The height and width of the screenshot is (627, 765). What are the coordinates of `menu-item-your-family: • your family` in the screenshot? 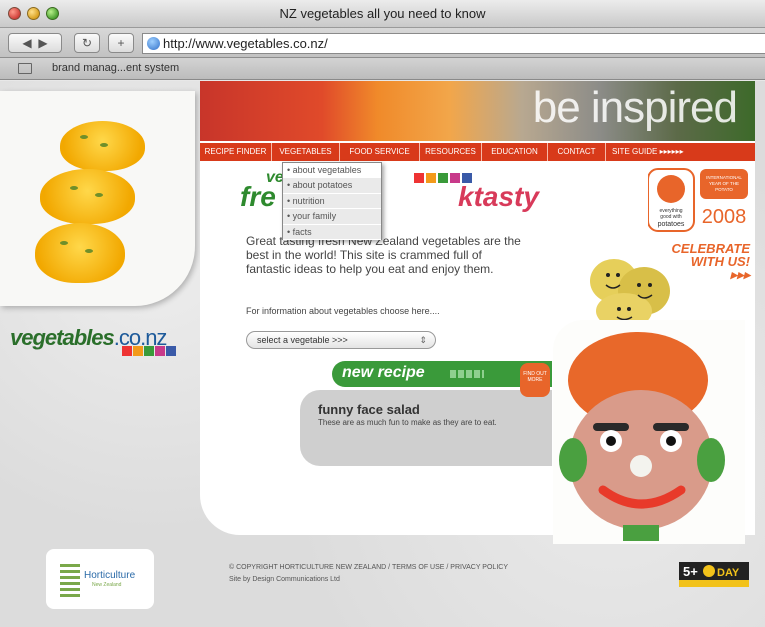 It's located at (332, 217).